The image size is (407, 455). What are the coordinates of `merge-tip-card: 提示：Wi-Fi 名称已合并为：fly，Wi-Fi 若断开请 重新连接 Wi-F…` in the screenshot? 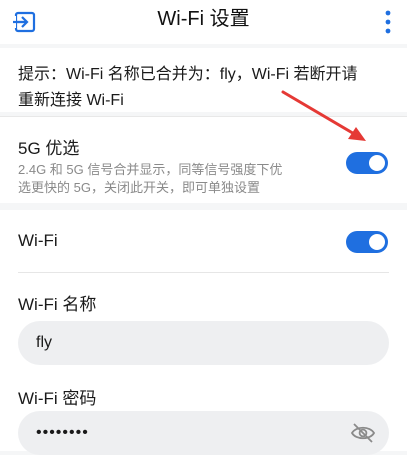 It's located at (203, 80).